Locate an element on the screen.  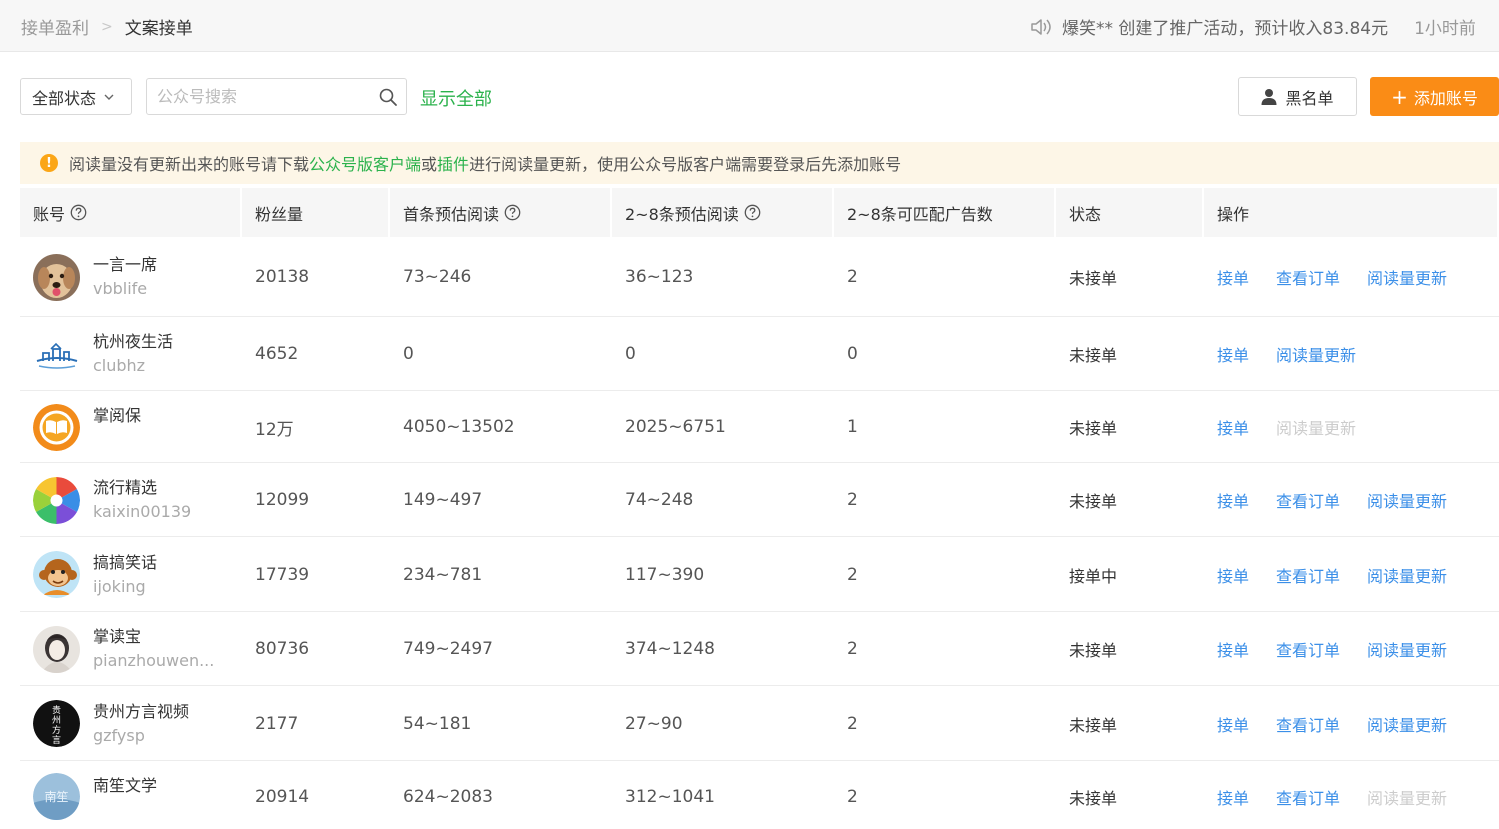
account-text: 流行精选 kaixin00139 is located at coordinates (142, 500).